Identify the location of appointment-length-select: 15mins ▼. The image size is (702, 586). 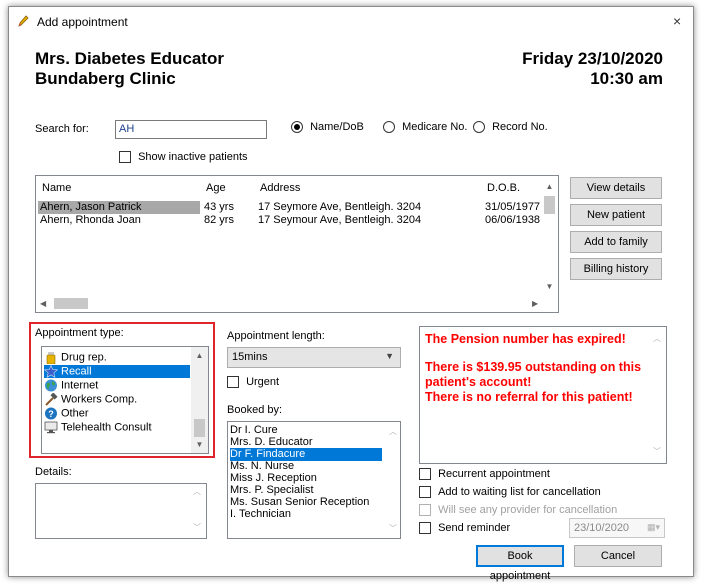
(314, 357).